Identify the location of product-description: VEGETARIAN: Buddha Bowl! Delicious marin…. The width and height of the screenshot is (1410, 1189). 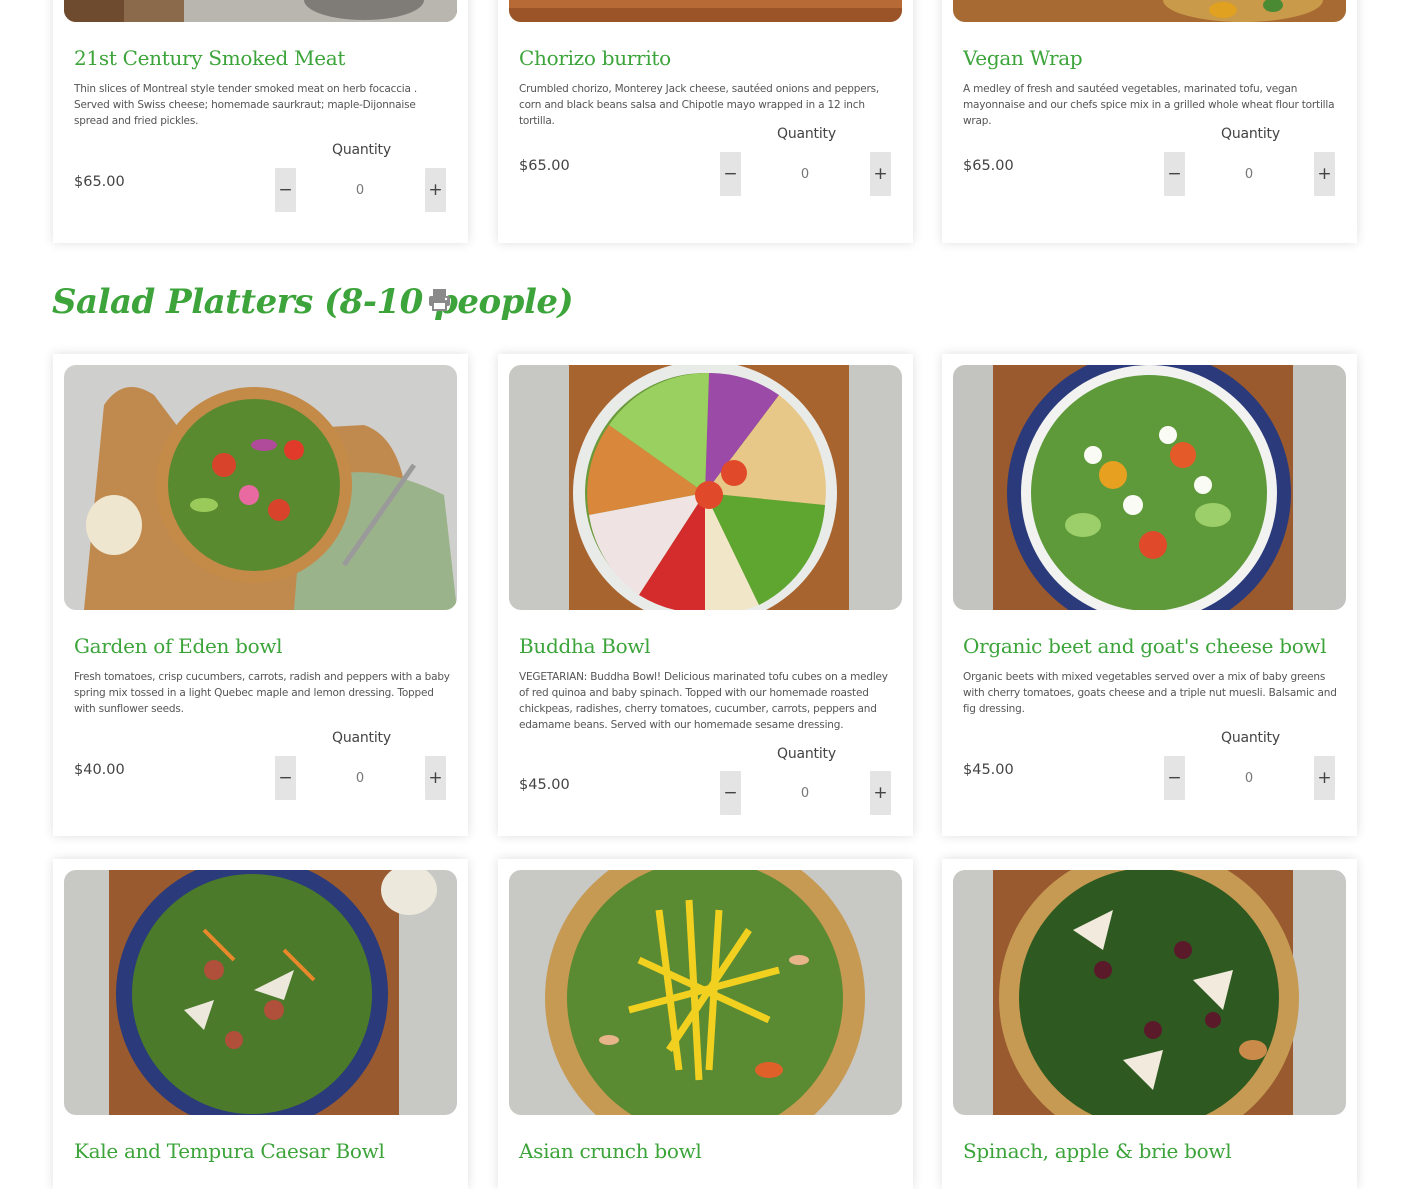
(703, 701).